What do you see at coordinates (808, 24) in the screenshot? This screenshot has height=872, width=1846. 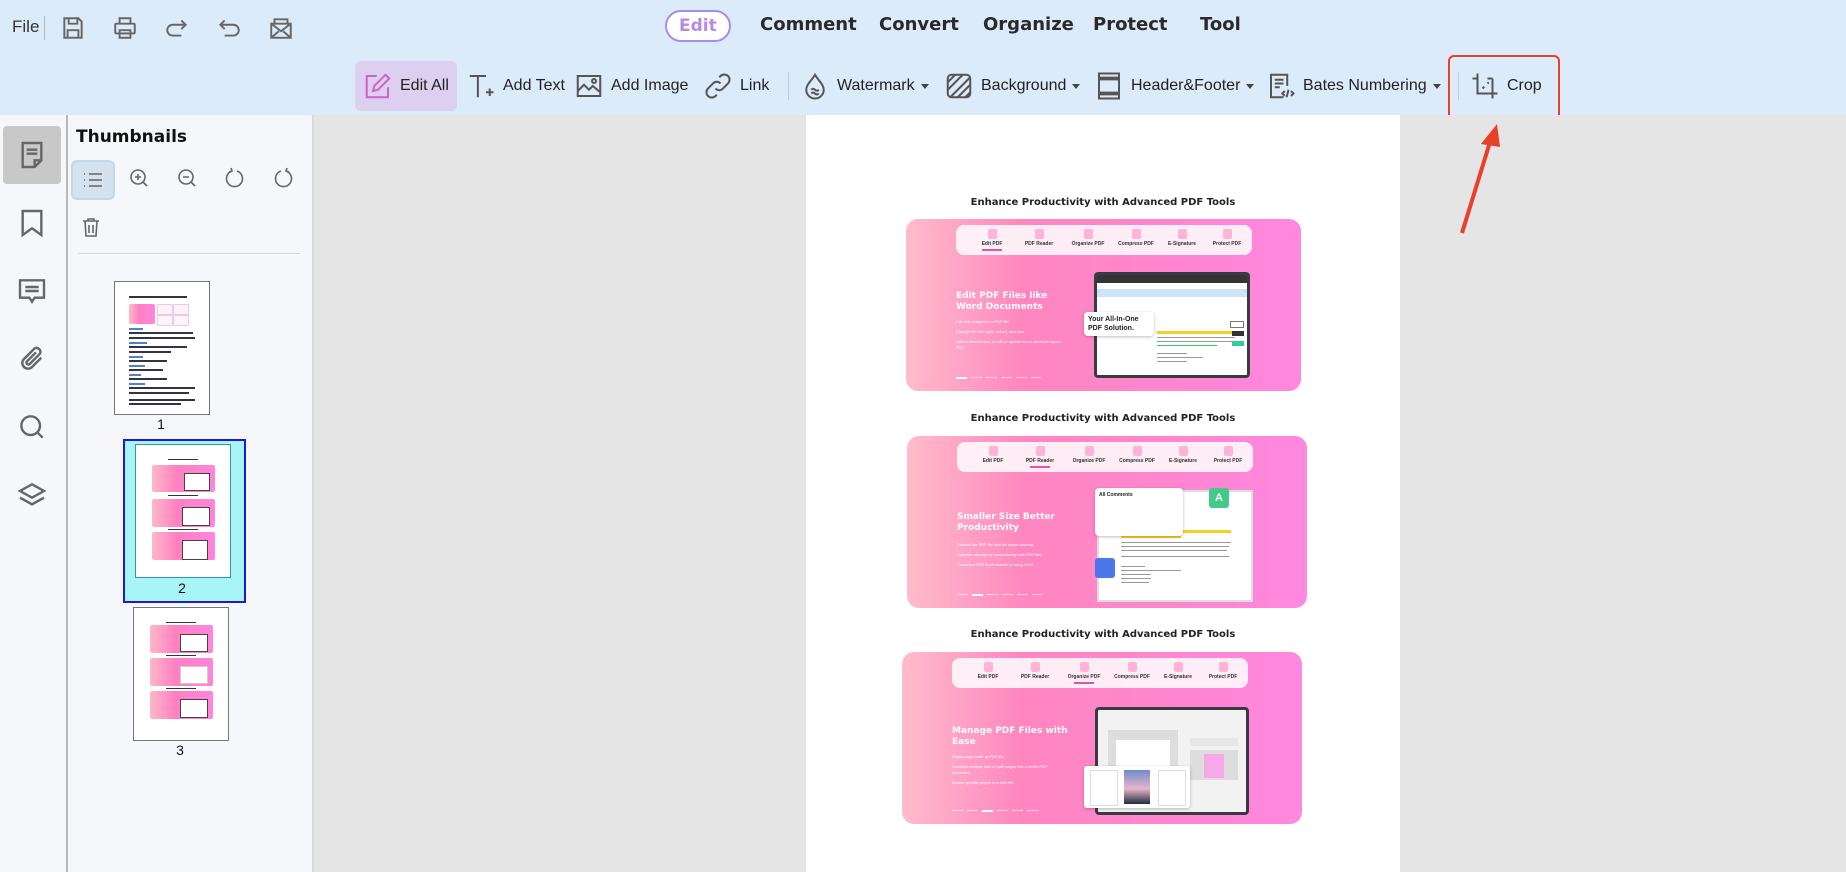 I see `tab-comment: Comment` at bounding box center [808, 24].